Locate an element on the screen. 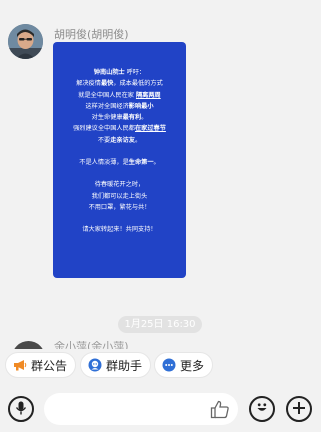 Image resolution: width=321 pixels, height=432 pixels. card-text-segment: 走亲访友 is located at coordinates (122, 140).